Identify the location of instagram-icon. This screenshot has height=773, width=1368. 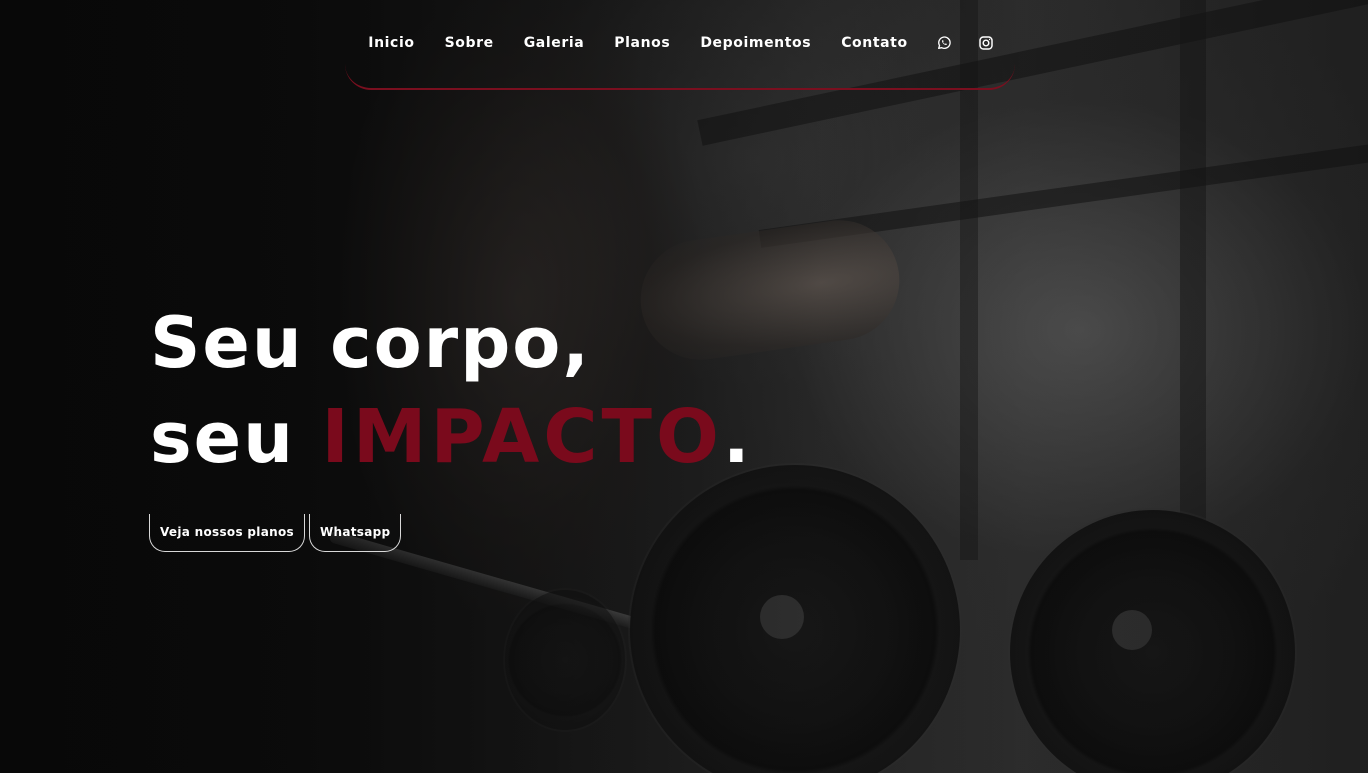
(986, 43).